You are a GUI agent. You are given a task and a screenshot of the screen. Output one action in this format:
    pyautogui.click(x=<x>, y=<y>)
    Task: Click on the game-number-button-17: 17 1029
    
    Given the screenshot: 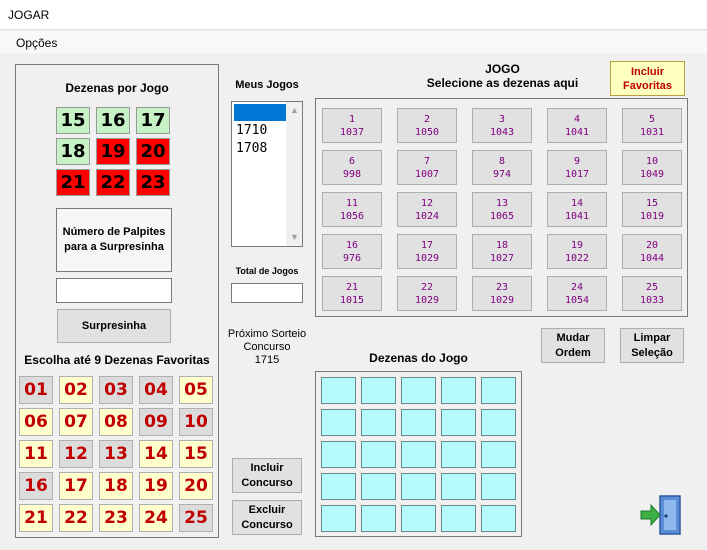 What is the action you would take?
    pyautogui.click(x=427, y=251)
    